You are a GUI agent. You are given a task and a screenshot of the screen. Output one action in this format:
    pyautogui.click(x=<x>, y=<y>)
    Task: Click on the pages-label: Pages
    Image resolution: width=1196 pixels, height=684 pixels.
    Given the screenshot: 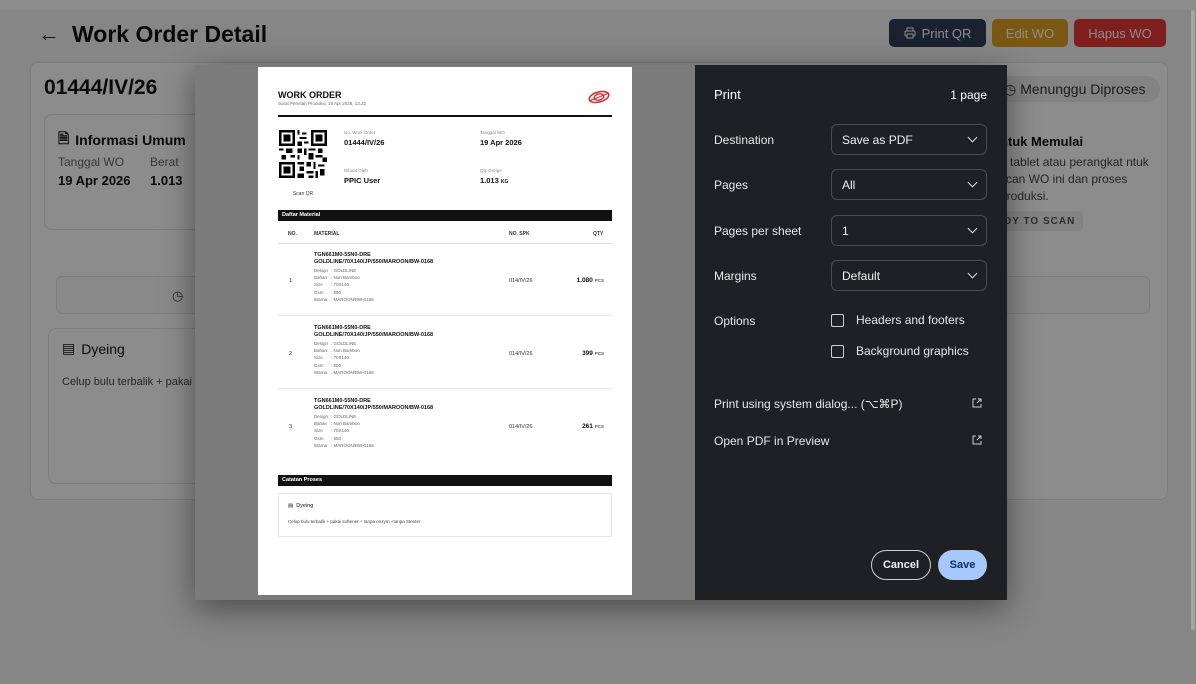 What is the action you would take?
    pyautogui.click(x=731, y=185)
    